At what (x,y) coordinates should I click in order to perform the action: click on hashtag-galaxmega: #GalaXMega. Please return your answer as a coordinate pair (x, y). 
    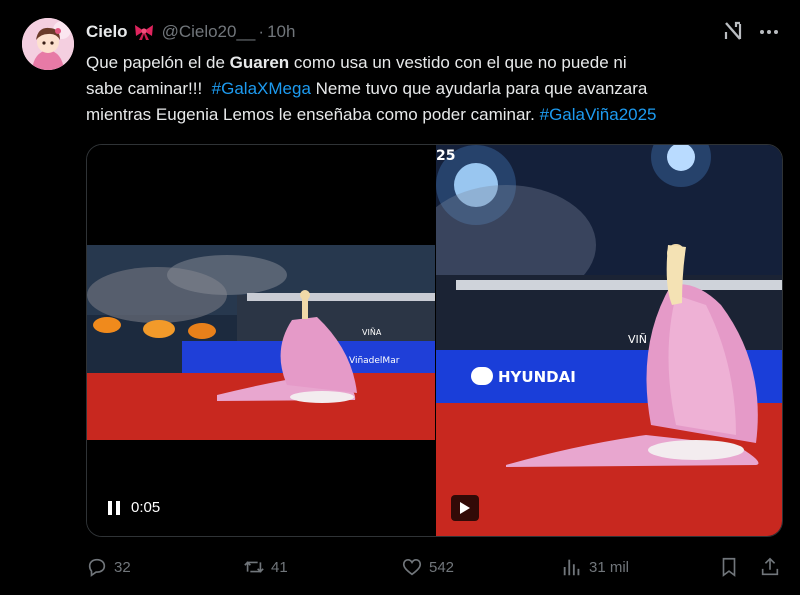
    Looking at the image, I should click on (261, 88).